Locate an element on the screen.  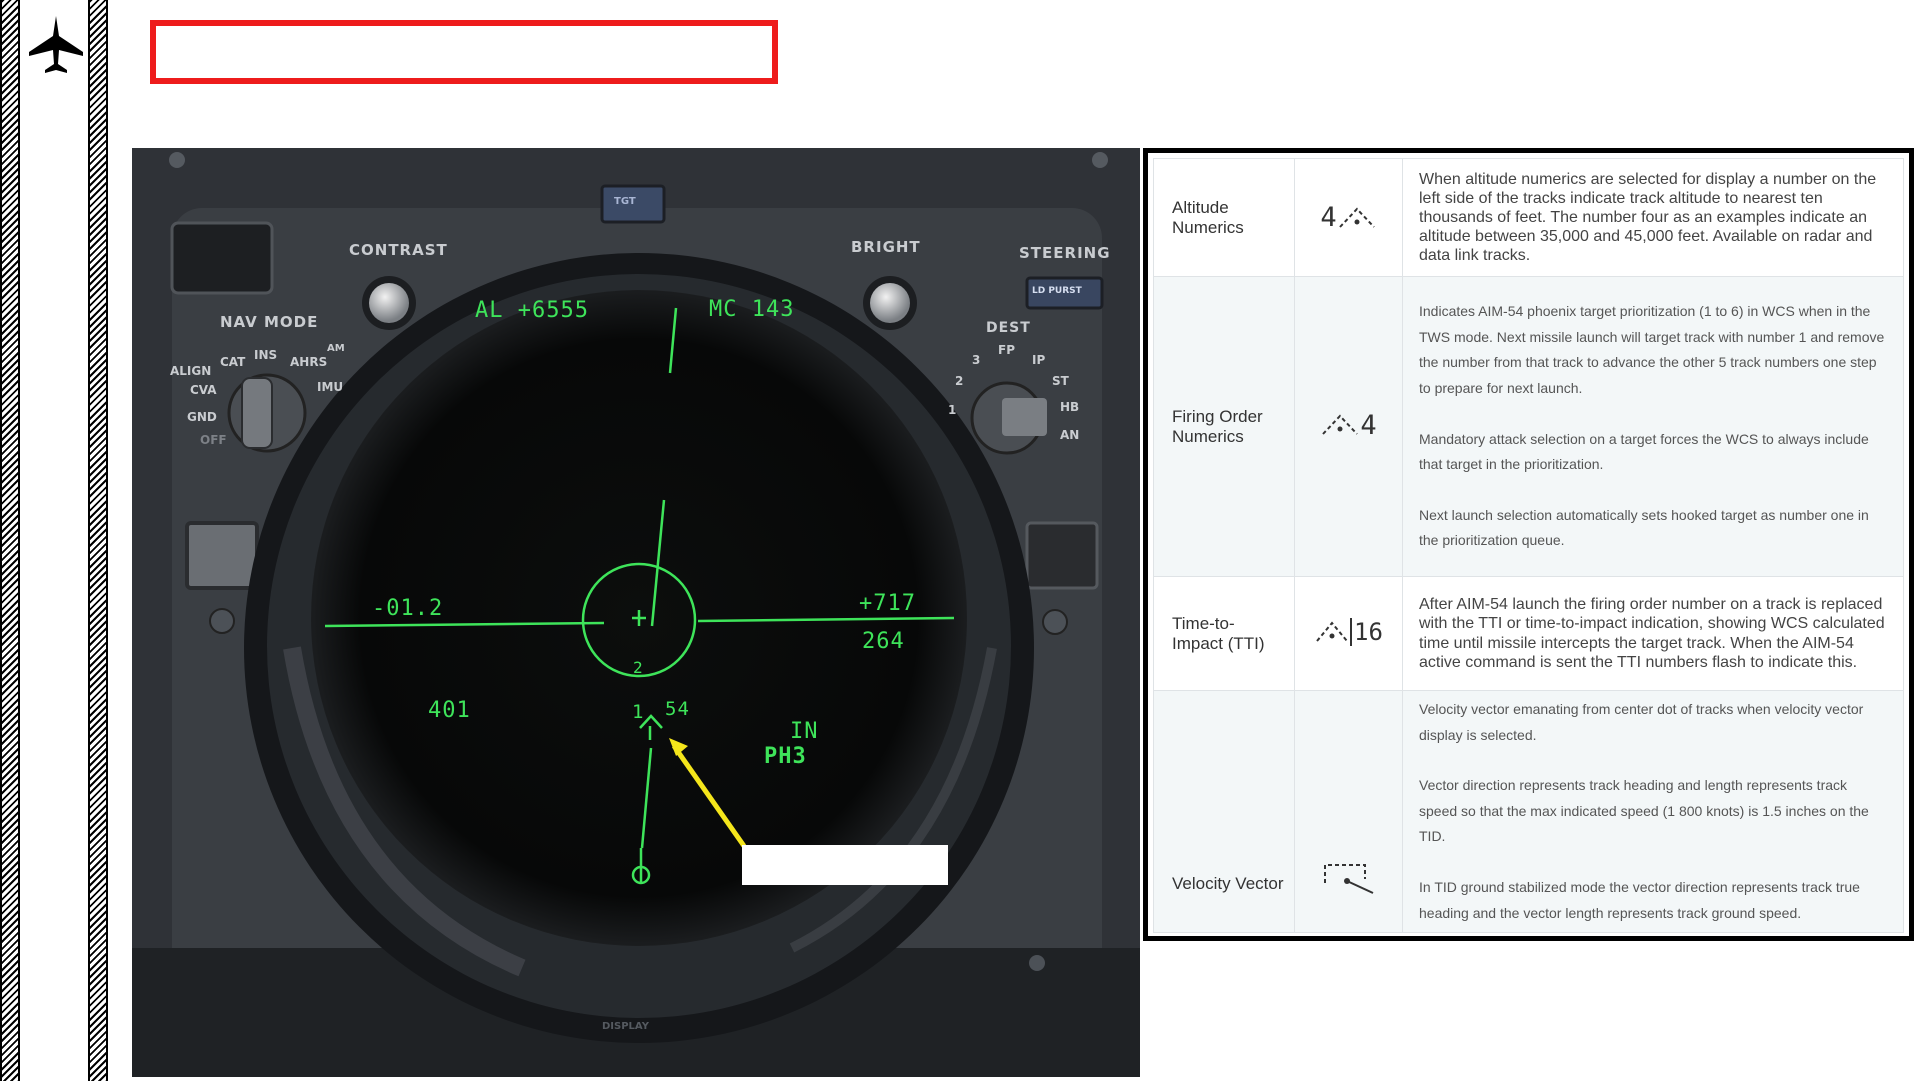
firing-order-numerics-symbol-icon: 4 is located at coordinates (1348, 426).